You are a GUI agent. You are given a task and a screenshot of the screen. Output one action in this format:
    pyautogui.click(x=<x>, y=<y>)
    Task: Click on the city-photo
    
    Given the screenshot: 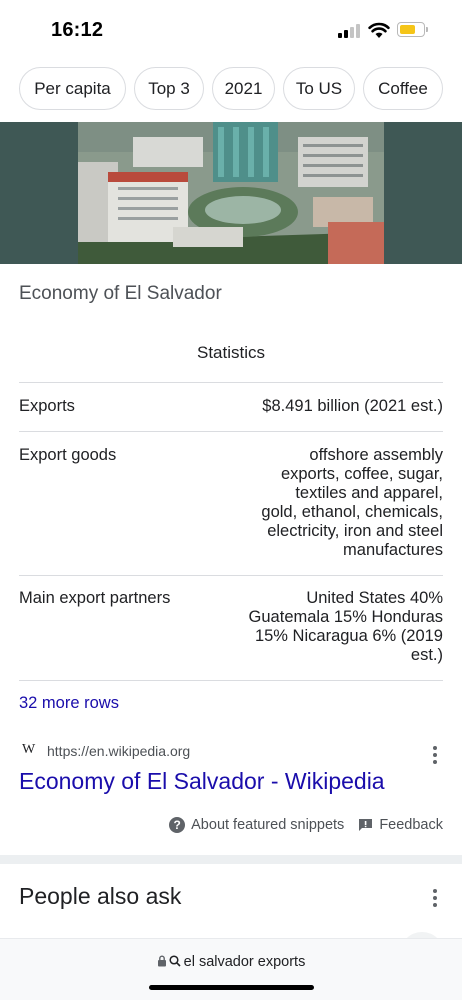 What is the action you would take?
    pyautogui.click(x=231, y=193)
    